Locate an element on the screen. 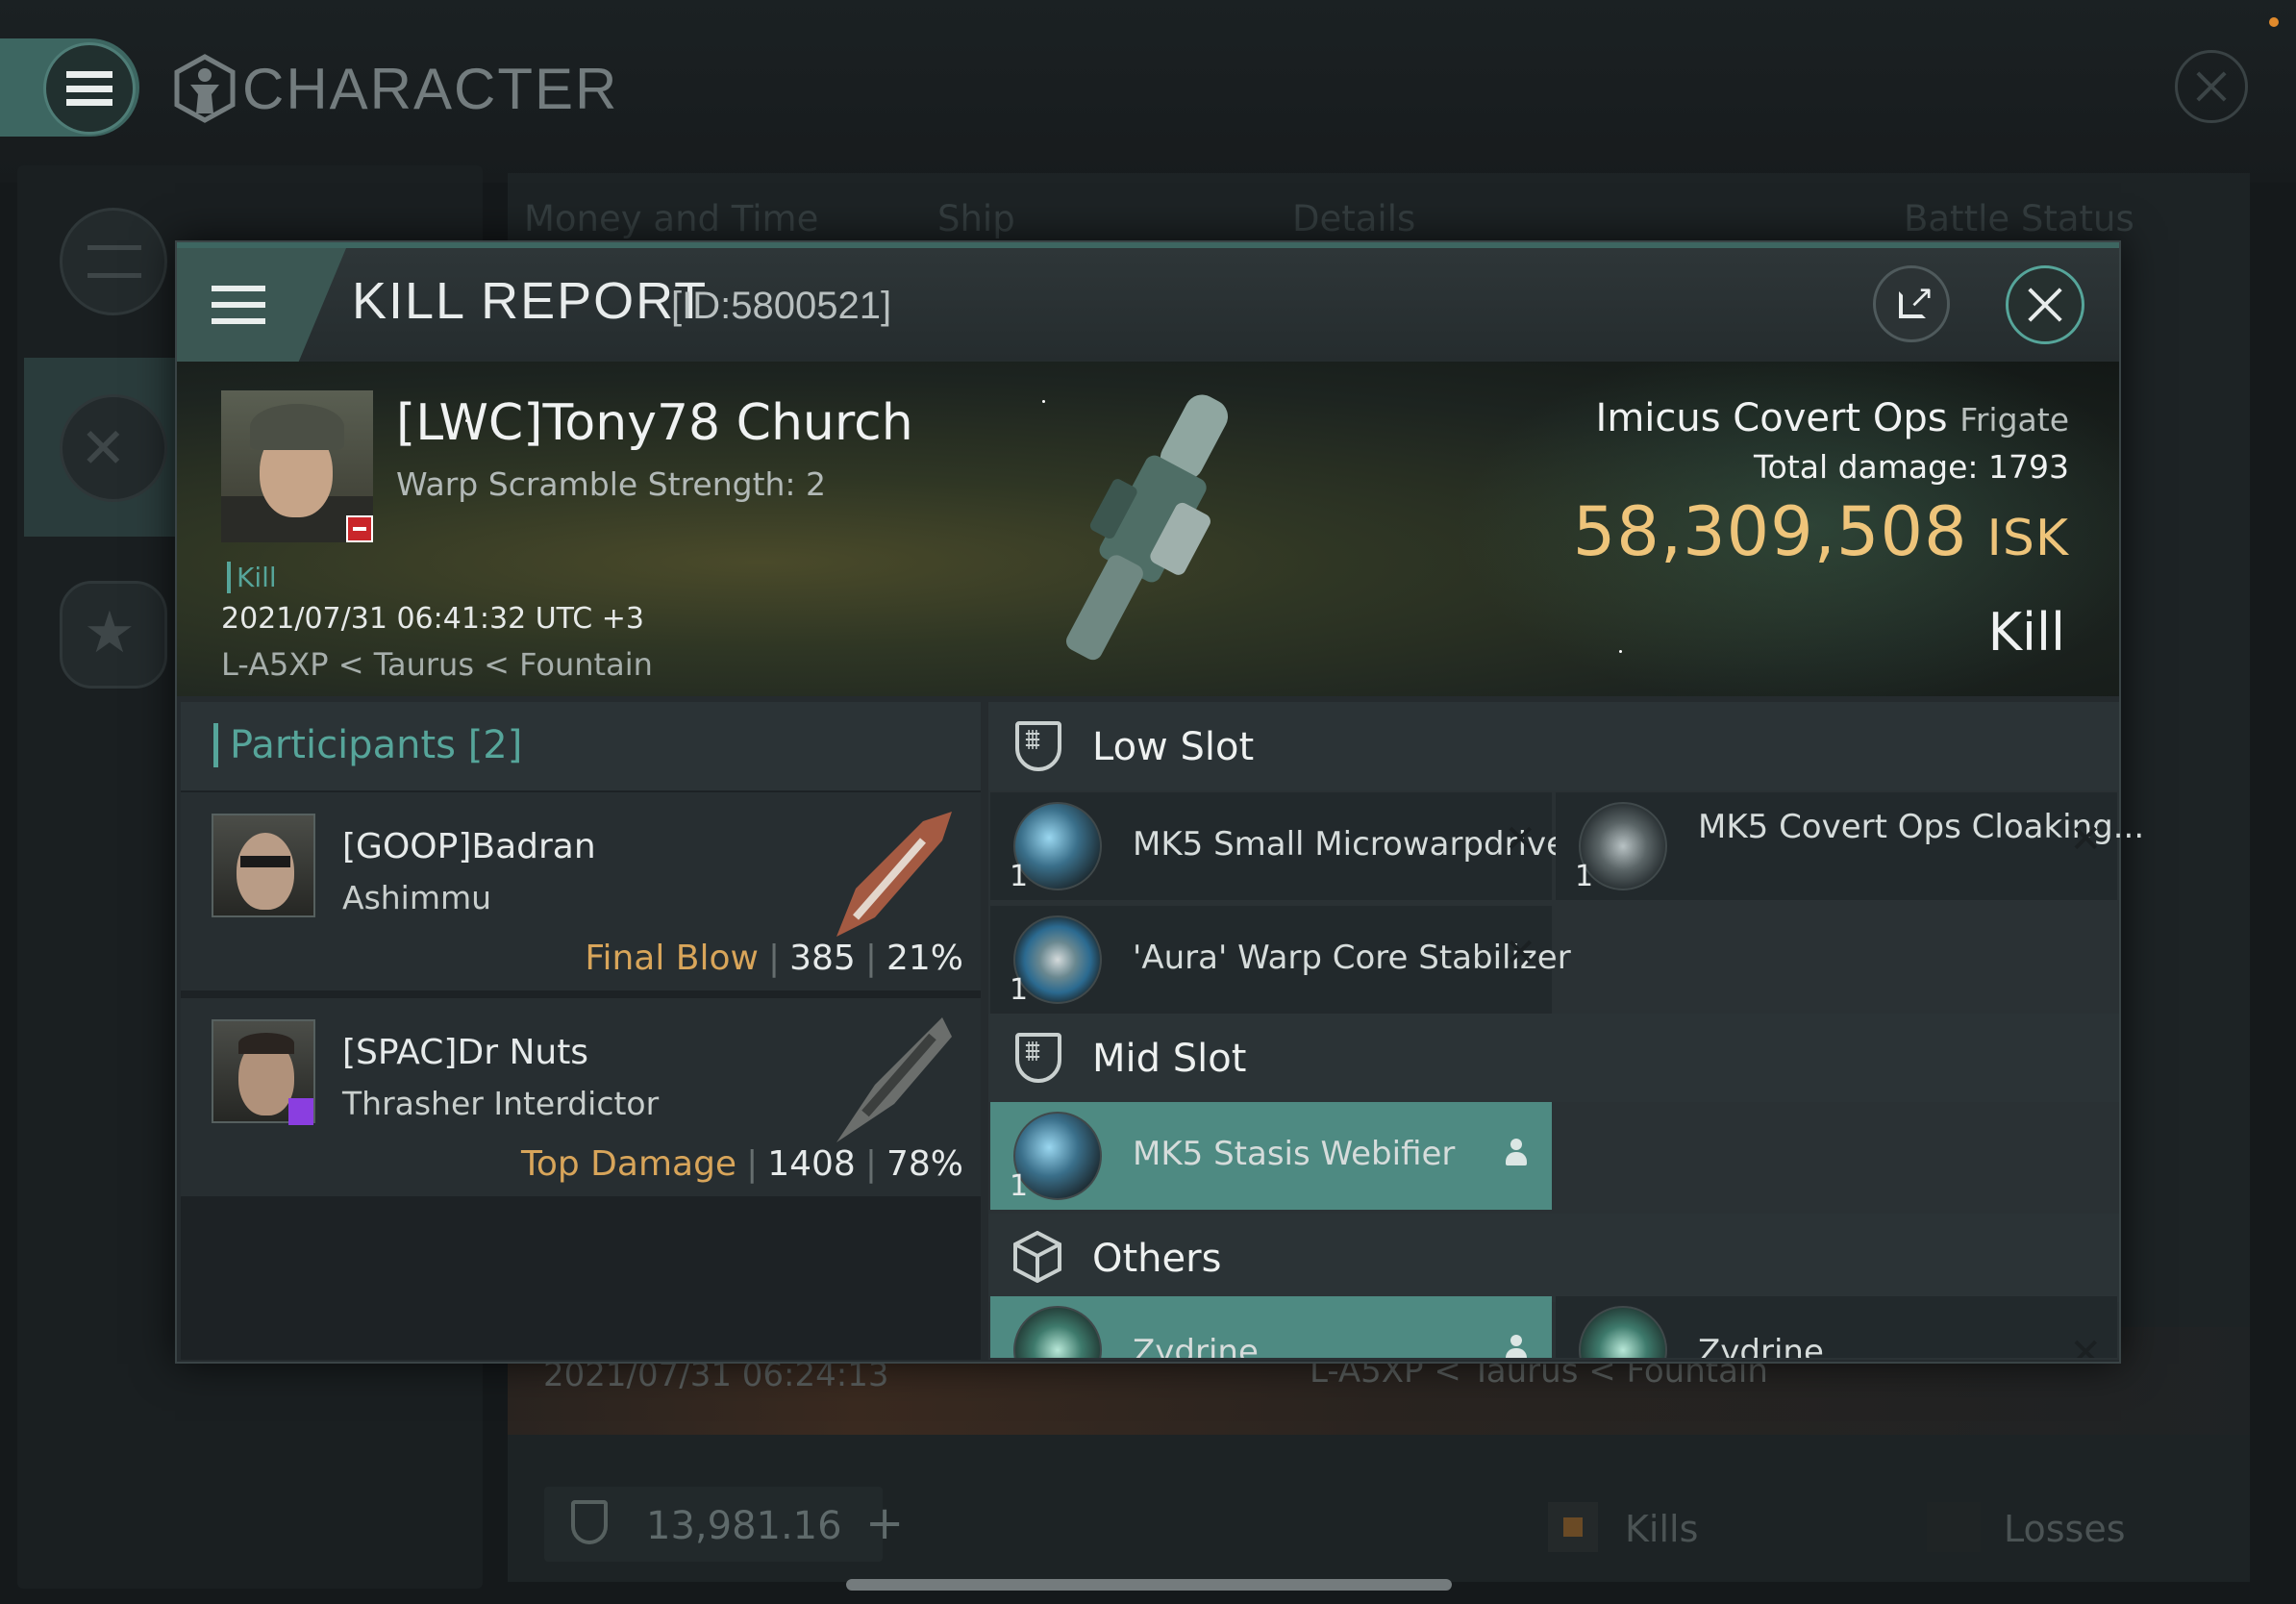  isk-value: 58,309,508 ISK is located at coordinates (1821, 531).